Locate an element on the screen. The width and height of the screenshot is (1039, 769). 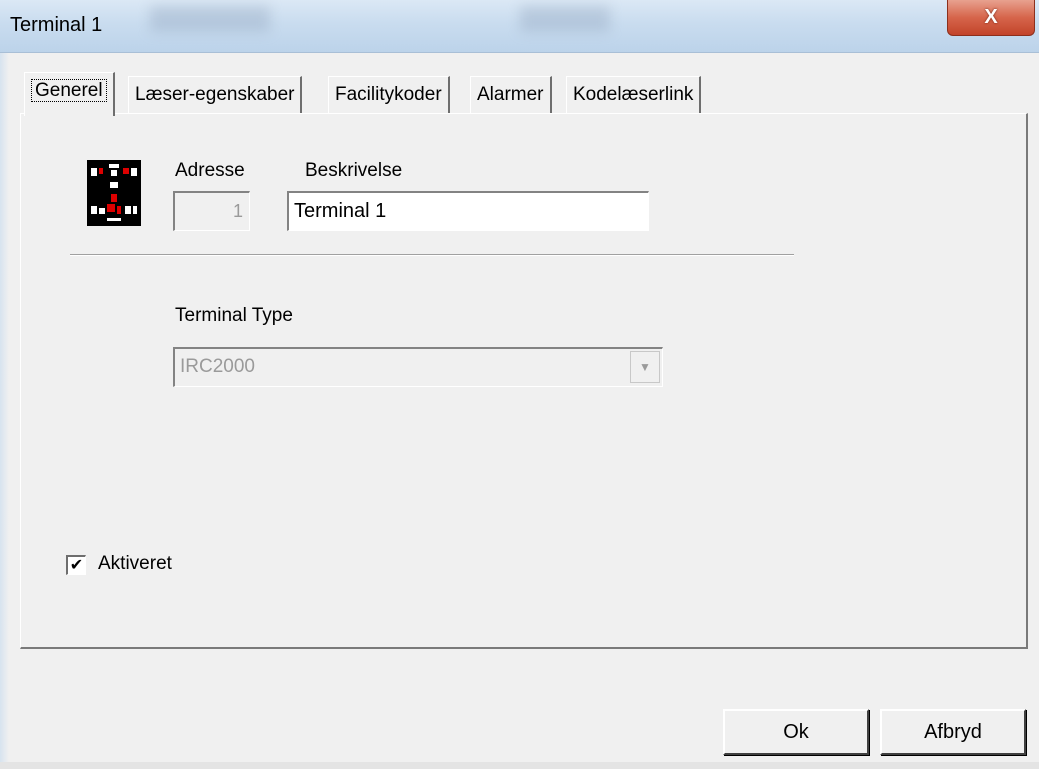
address-label: Adresse is located at coordinates (210, 170).